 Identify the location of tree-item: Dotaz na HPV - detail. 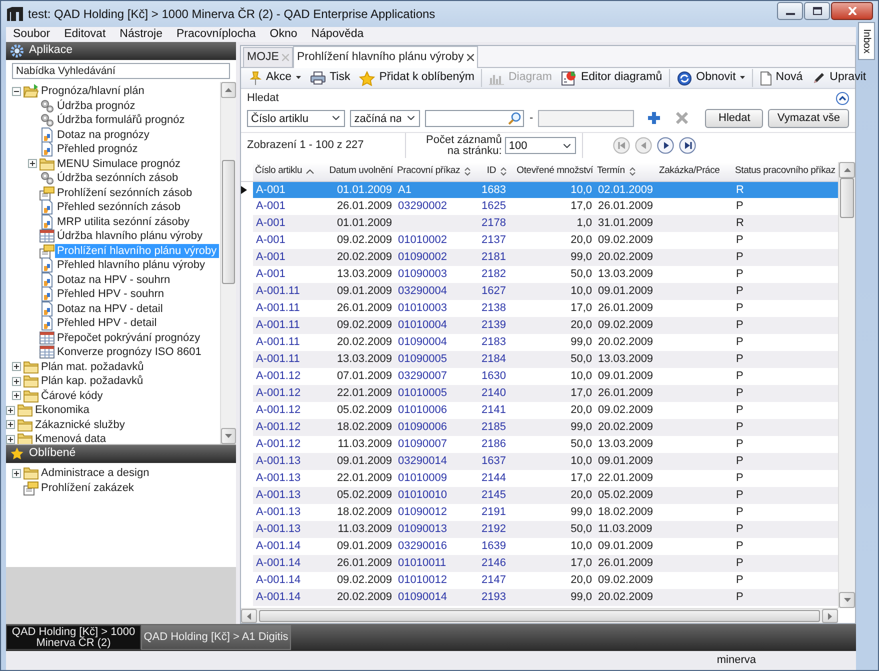
(110, 309).